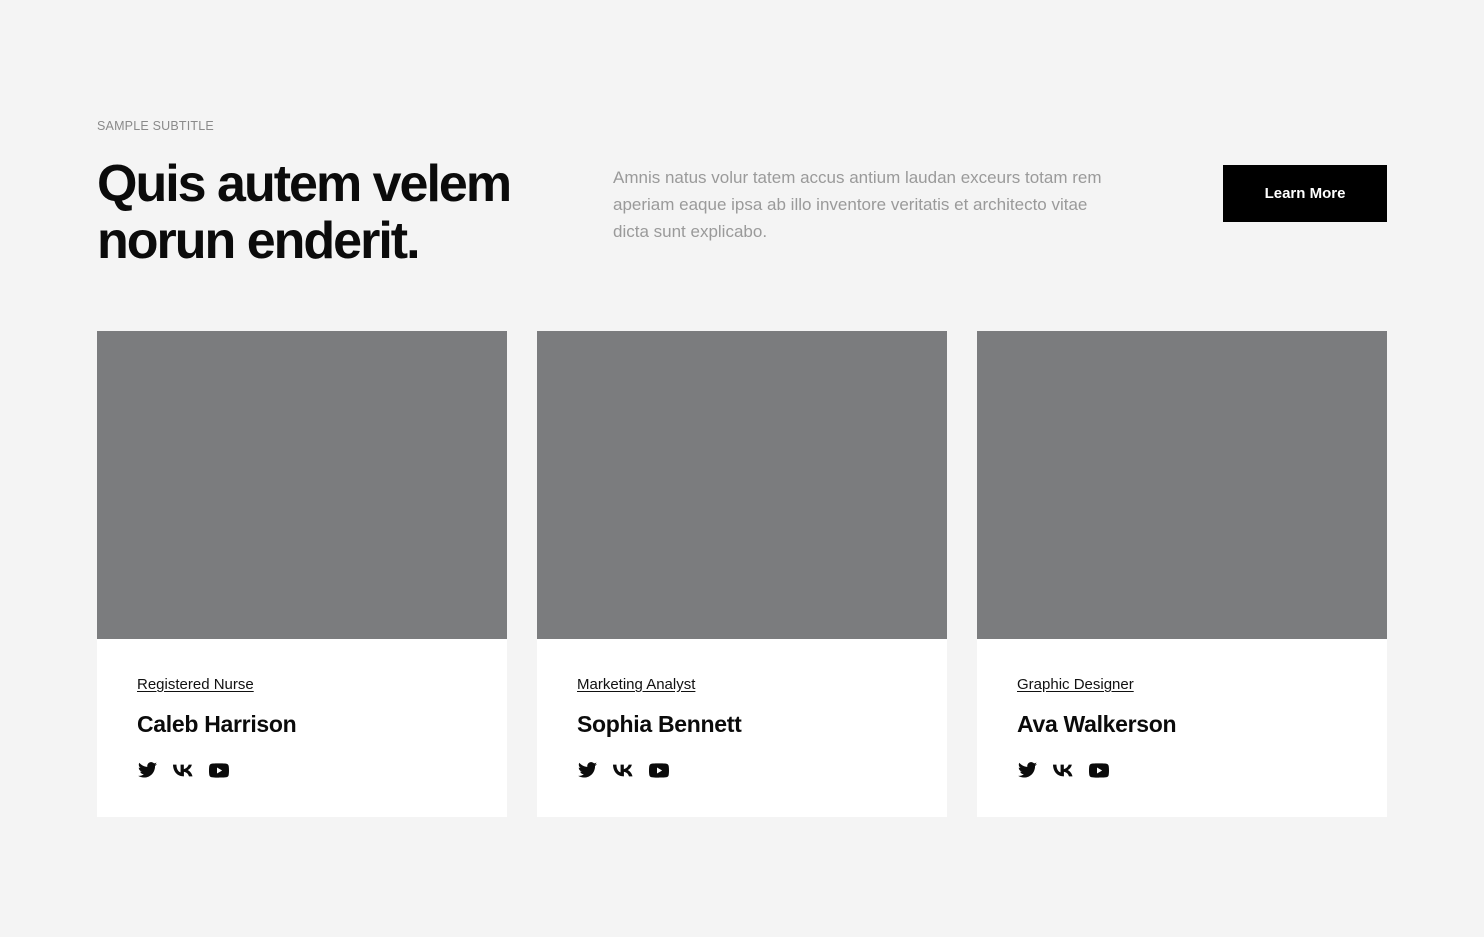 This screenshot has height=937, width=1484. Describe the element at coordinates (304, 184) in the screenshot. I see `page-title-line-1: Quis autem velem` at that location.